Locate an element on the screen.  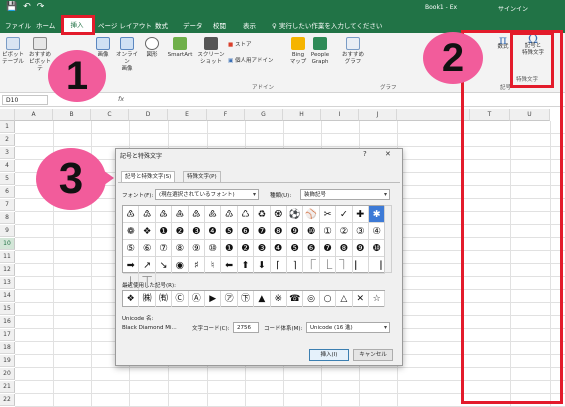
row-header: 16 is located at coordinates (7, 322).